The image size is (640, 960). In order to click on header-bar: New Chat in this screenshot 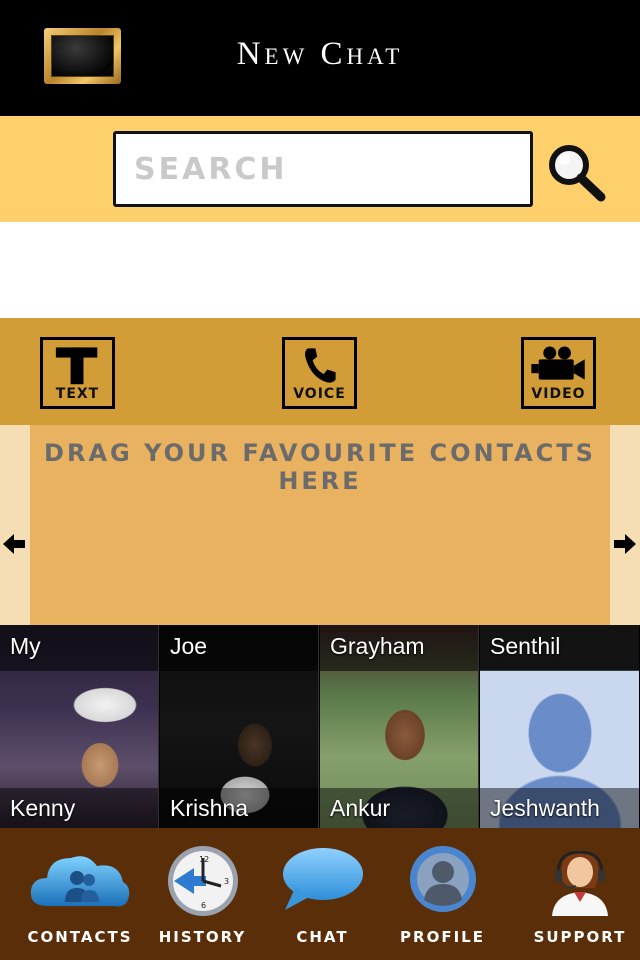, I will do `click(320, 58)`.